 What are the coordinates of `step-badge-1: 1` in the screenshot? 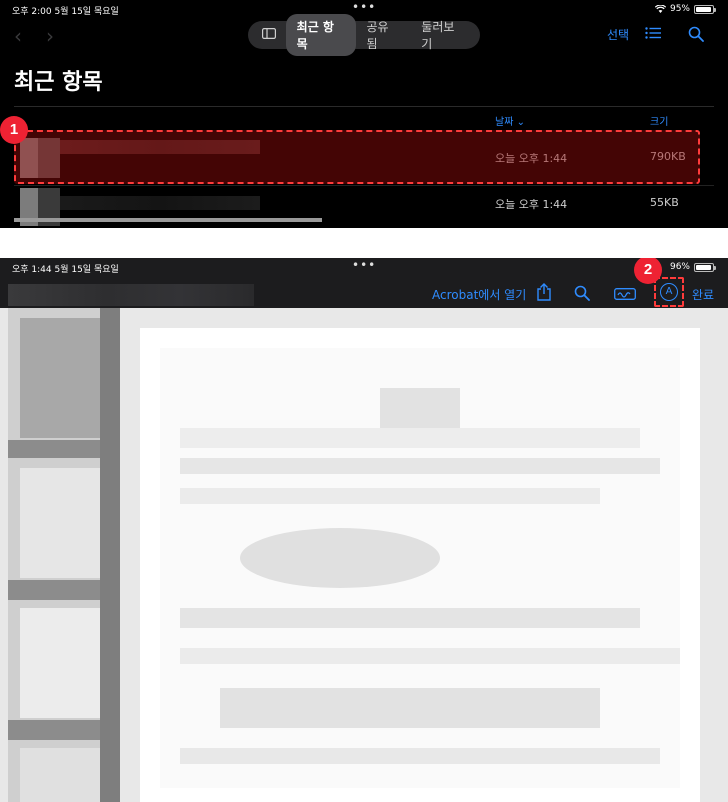 It's located at (14, 130).